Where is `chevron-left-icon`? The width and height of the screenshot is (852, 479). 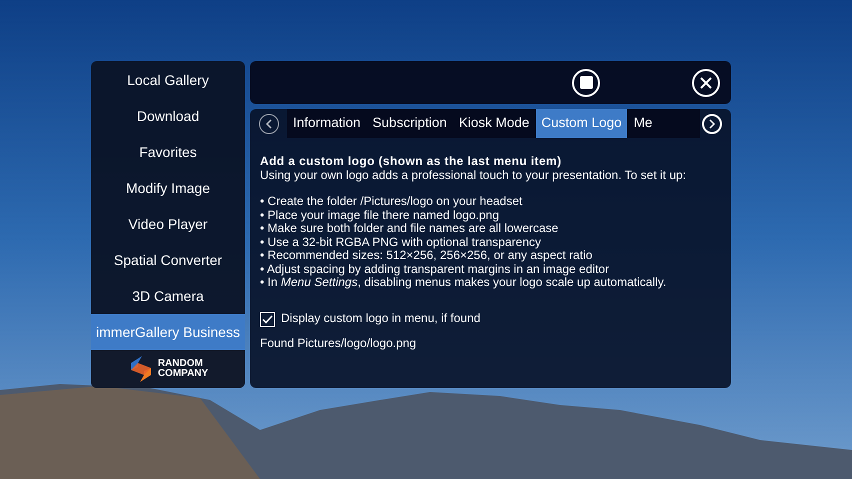
chevron-left-icon is located at coordinates (269, 123).